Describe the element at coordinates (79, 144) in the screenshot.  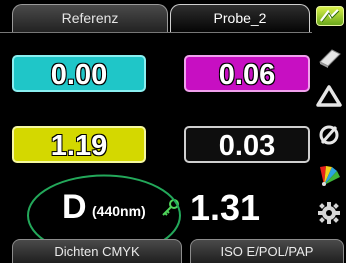
I see `yellow-density-field: 1.19` at that location.